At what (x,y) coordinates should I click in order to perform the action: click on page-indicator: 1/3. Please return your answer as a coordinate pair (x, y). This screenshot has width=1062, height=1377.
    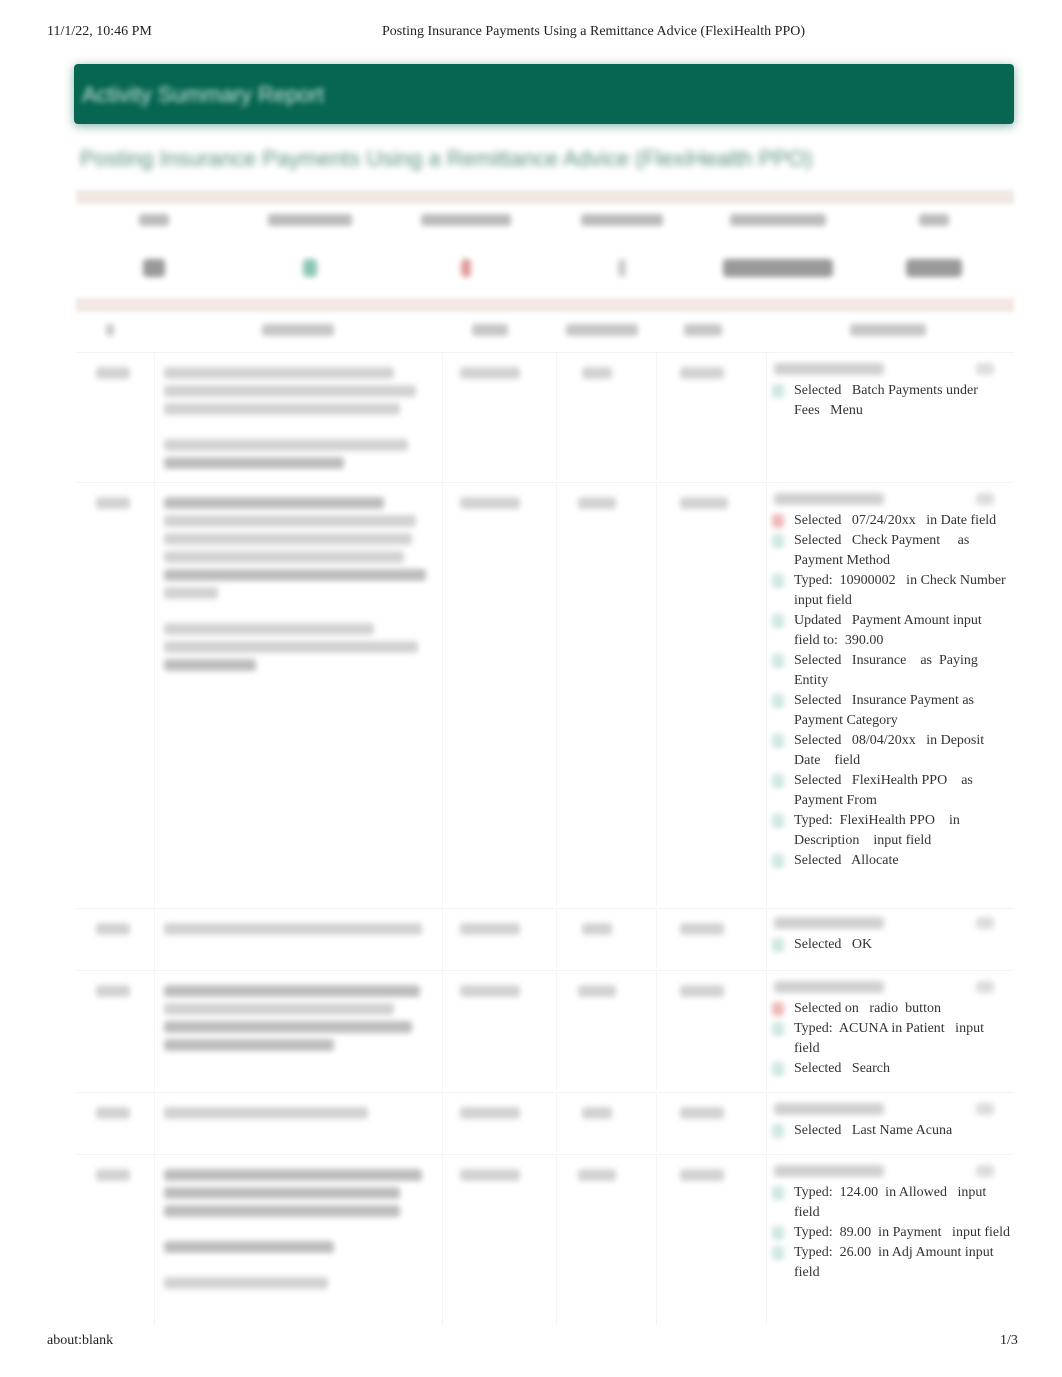
    Looking at the image, I should click on (1009, 1340).